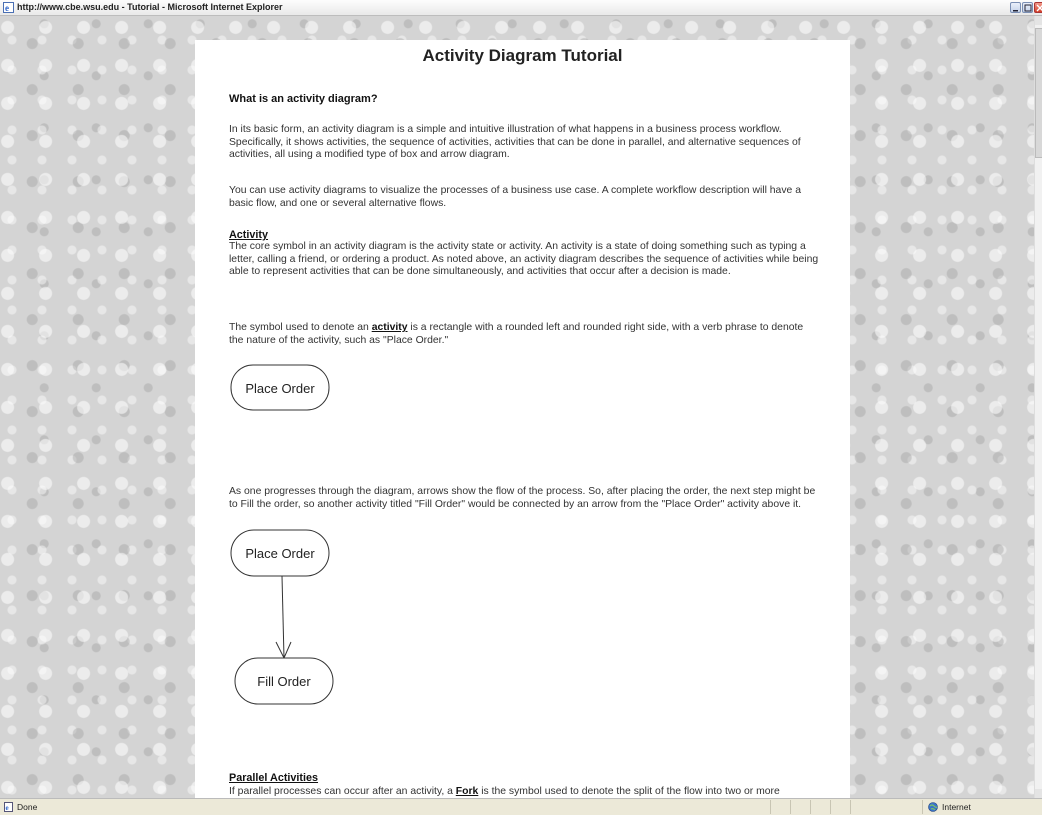  I want to click on maximize-icon, so click(1028, 8).